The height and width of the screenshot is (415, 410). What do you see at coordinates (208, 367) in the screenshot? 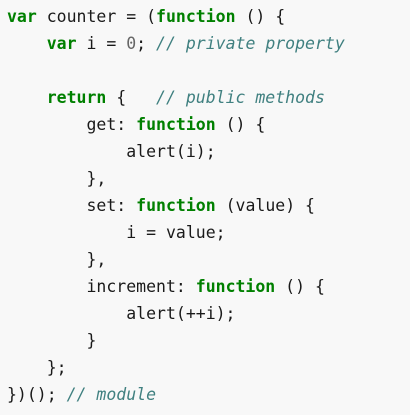
I see `code-line: };` at bounding box center [208, 367].